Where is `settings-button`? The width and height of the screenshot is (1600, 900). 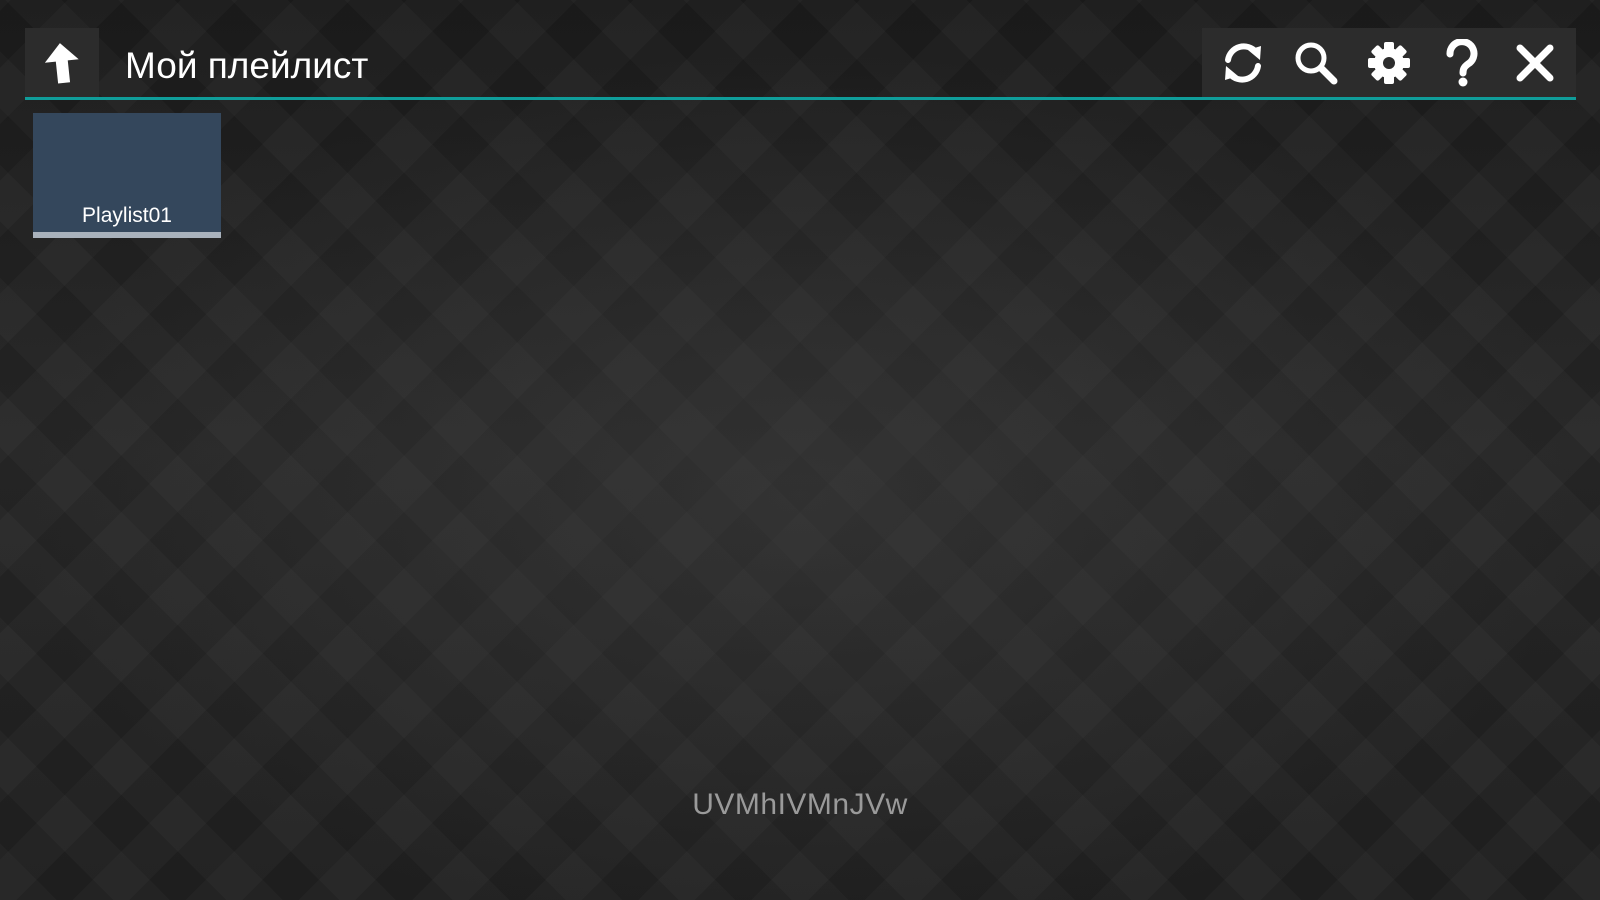
settings-button is located at coordinates (1389, 63).